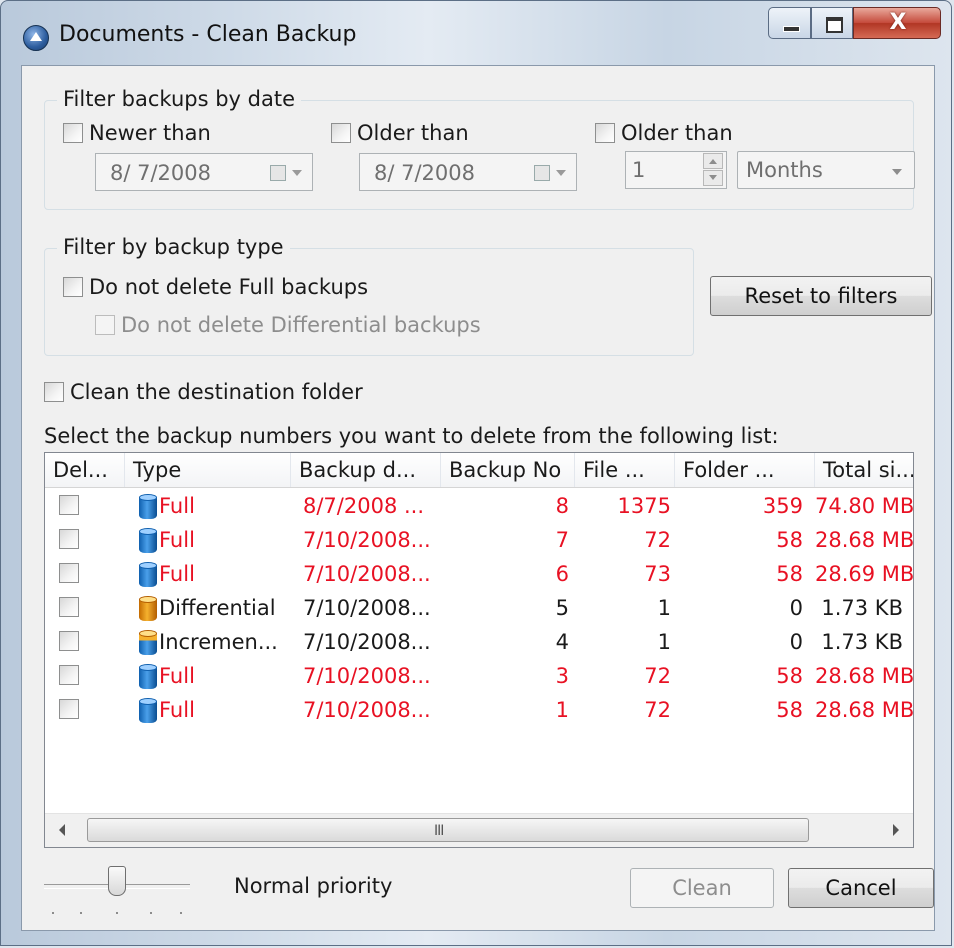  What do you see at coordinates (784, 170) in the screenshot?
I see `period-unit-value: Months` at bounding box center [784, 170].